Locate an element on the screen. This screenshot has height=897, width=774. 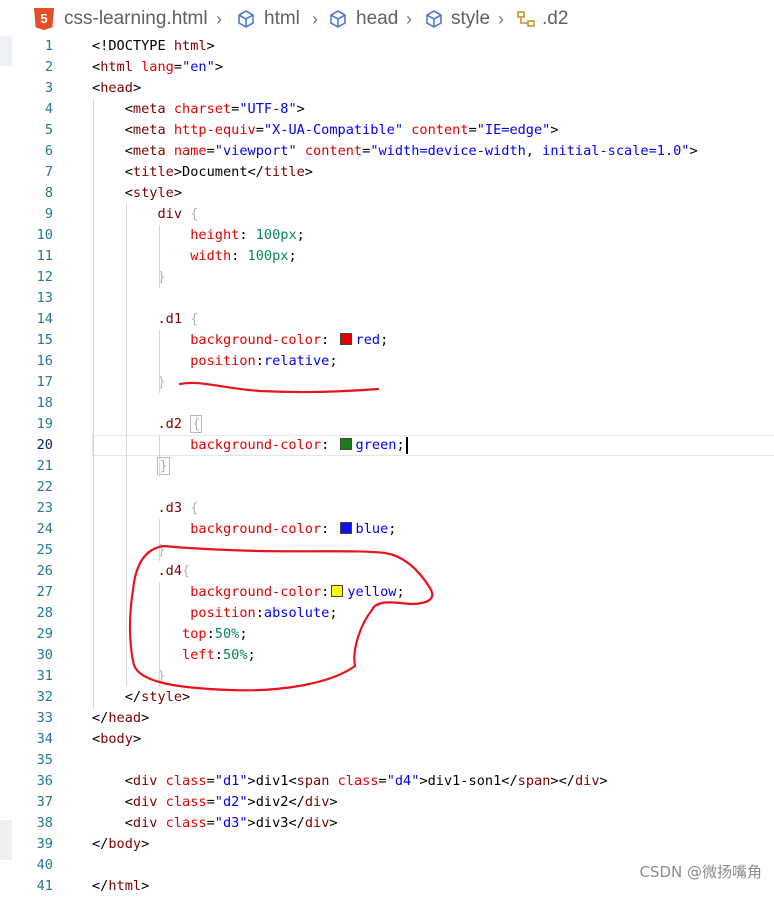
line-number: 31 is located at coordinates (44, 676).